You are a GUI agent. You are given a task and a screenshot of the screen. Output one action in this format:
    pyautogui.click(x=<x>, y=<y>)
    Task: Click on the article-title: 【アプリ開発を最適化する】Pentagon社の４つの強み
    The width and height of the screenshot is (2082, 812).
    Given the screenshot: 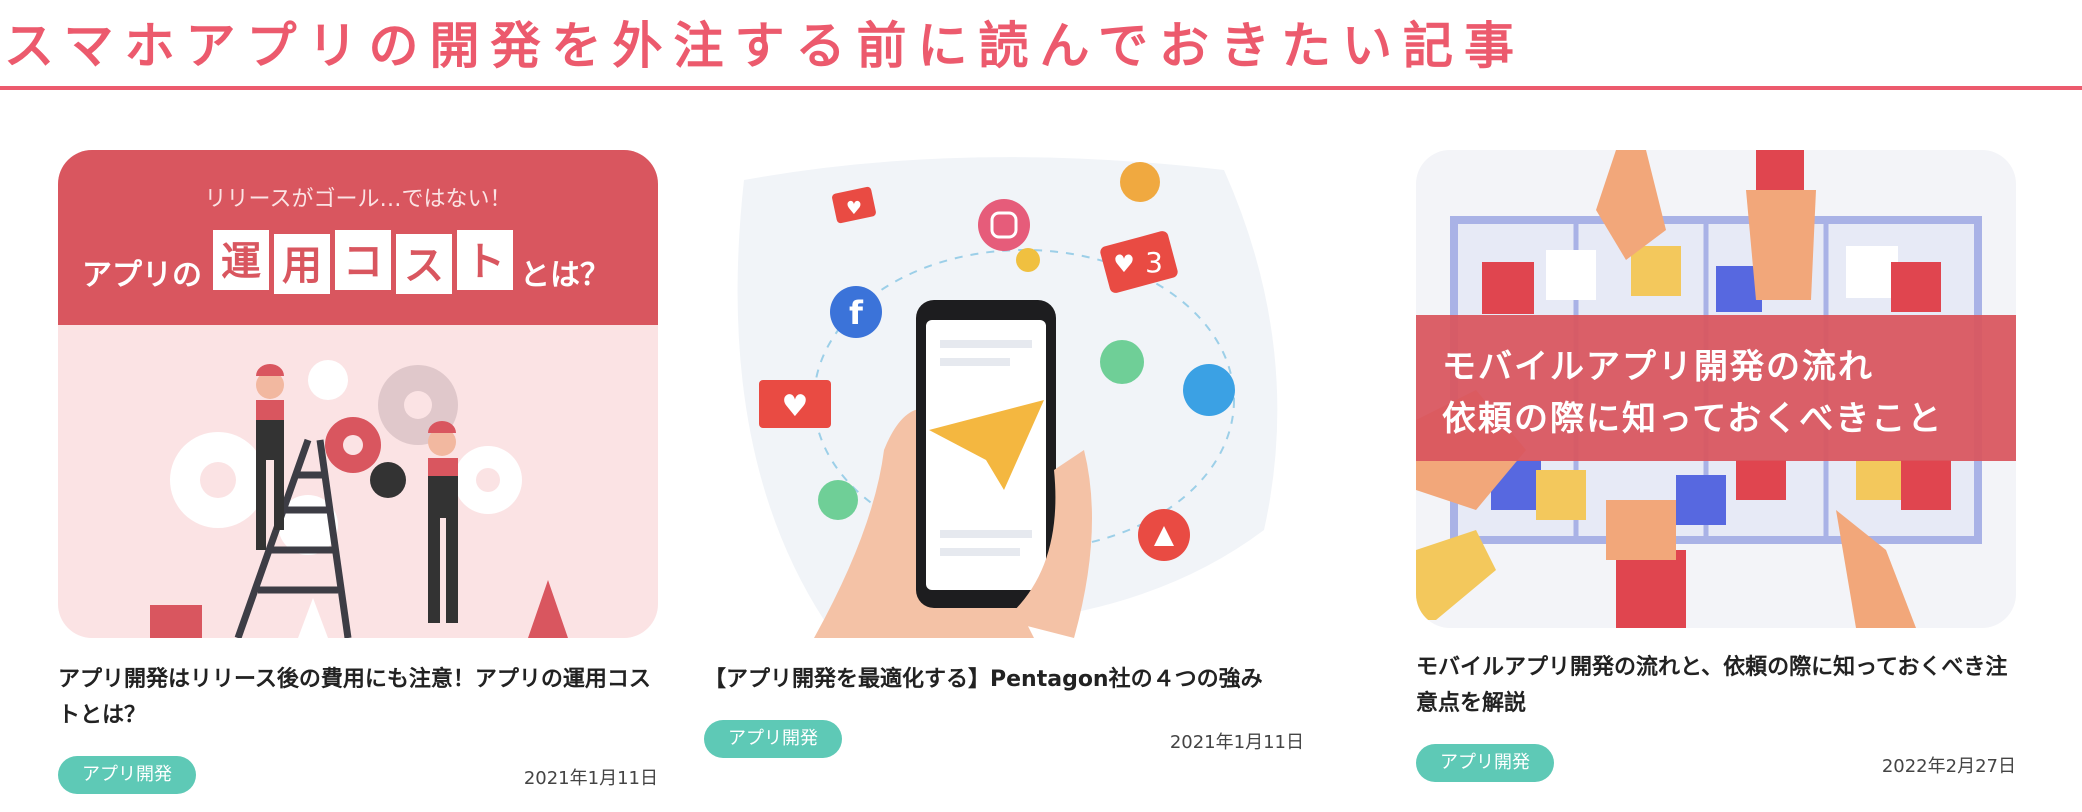 What is the action you would take?
    pyautogui.click(x=1004, y=680)
    